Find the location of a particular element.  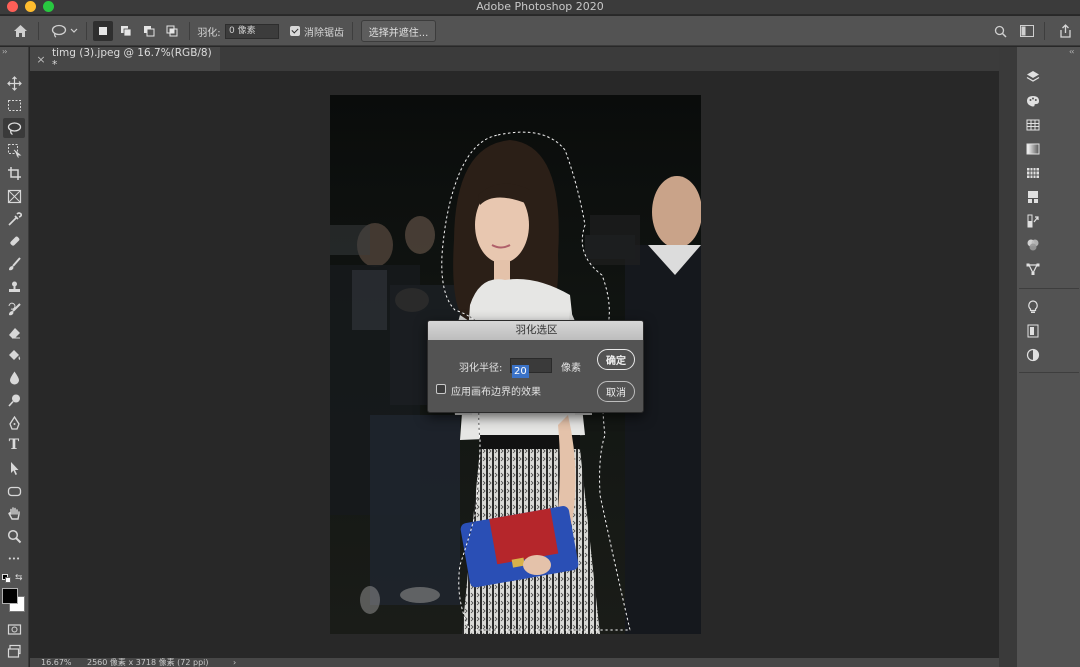

crop-tool is located at coordinates (14, 173).